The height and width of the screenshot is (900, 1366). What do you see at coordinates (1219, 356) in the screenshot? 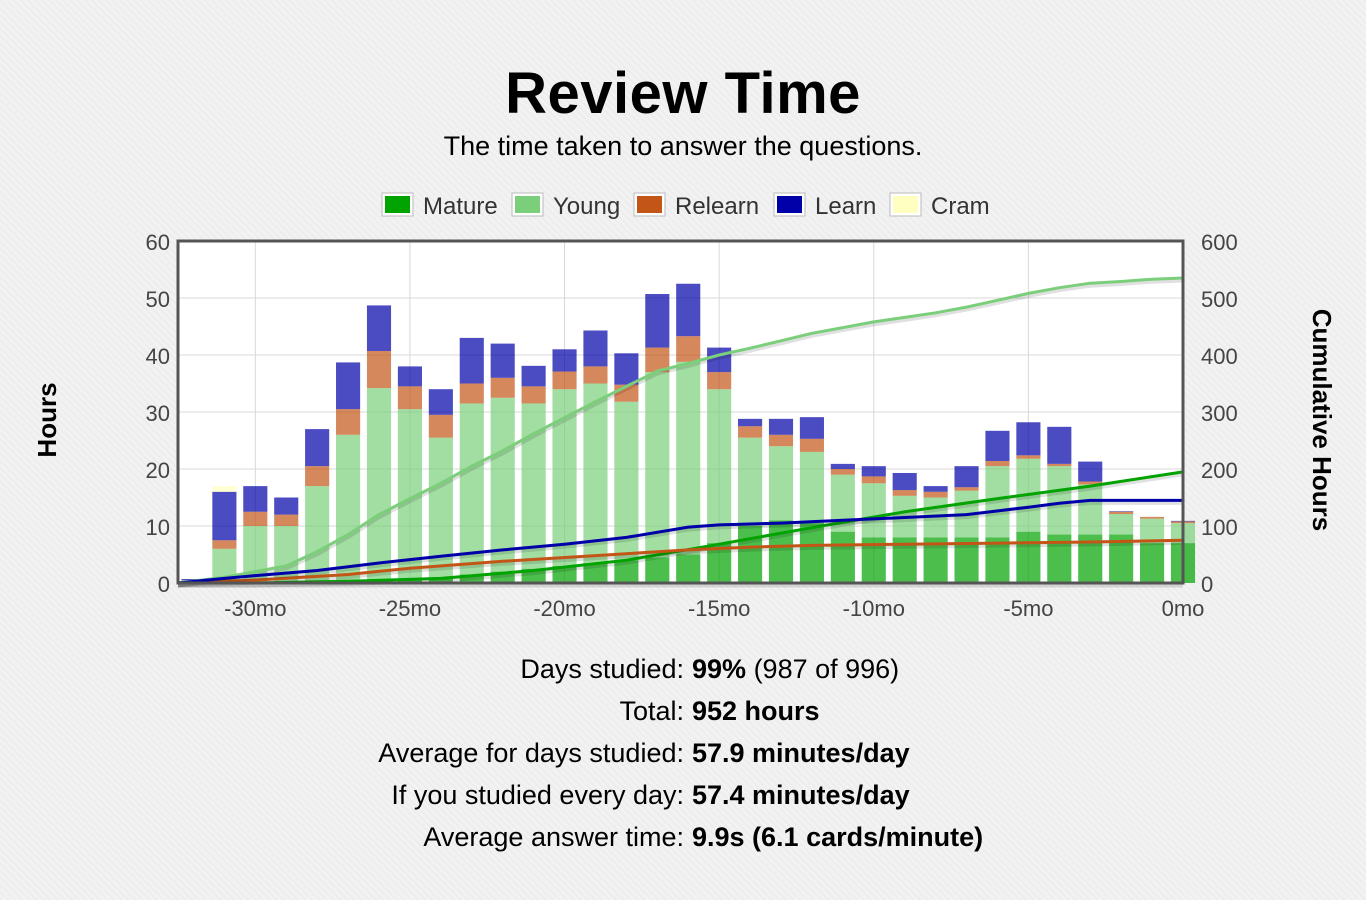
I see `y2-tick-label: 400` at bounding box center [1219, 356].